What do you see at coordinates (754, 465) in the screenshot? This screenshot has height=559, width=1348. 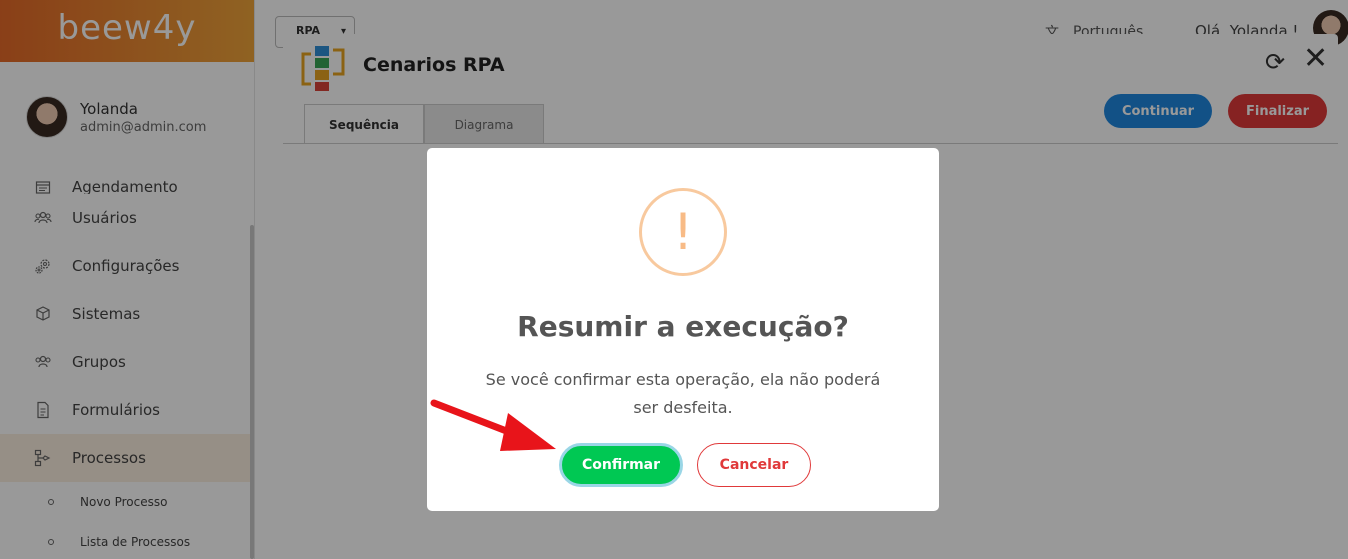 I see `cancel-button: Cancelar` at bounding box center [754, 465].